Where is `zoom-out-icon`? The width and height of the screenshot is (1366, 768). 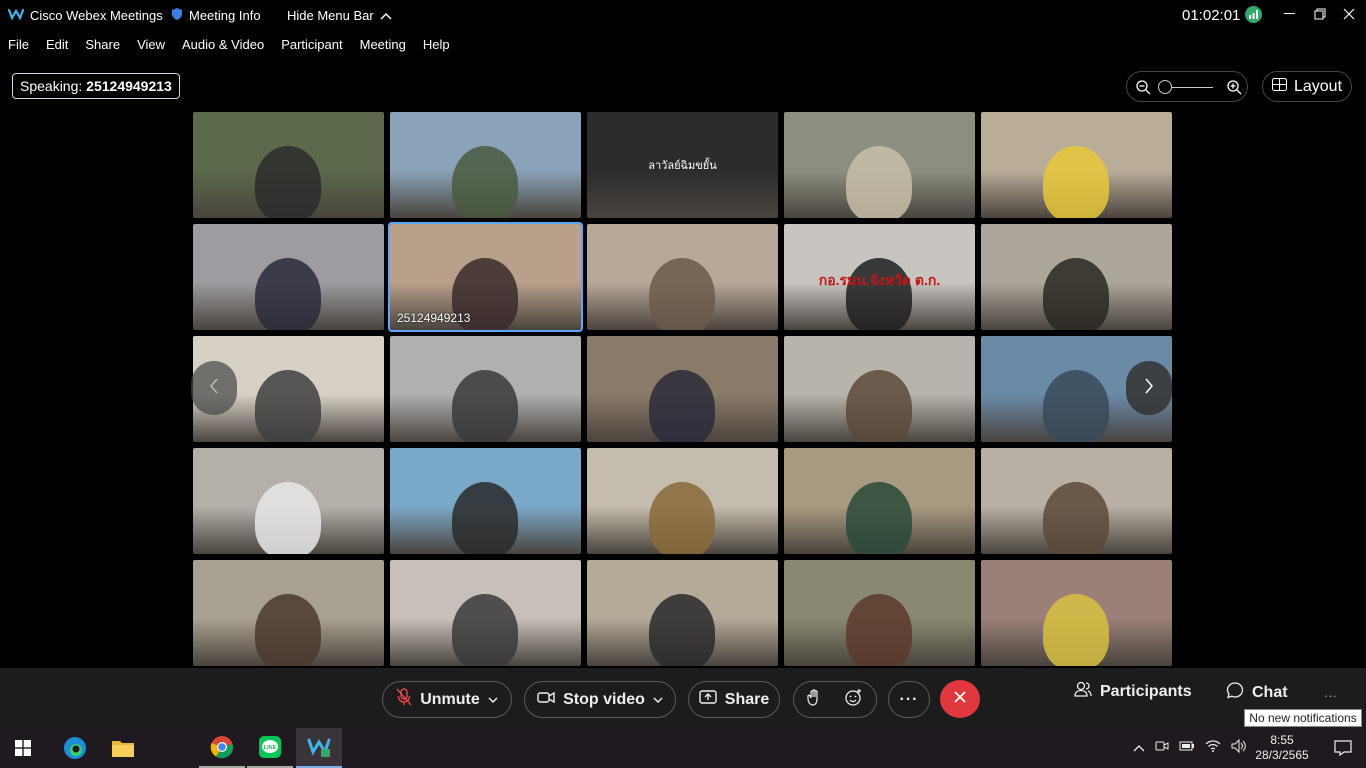
zoom-out-icon is located at coordinates (1143, 89).